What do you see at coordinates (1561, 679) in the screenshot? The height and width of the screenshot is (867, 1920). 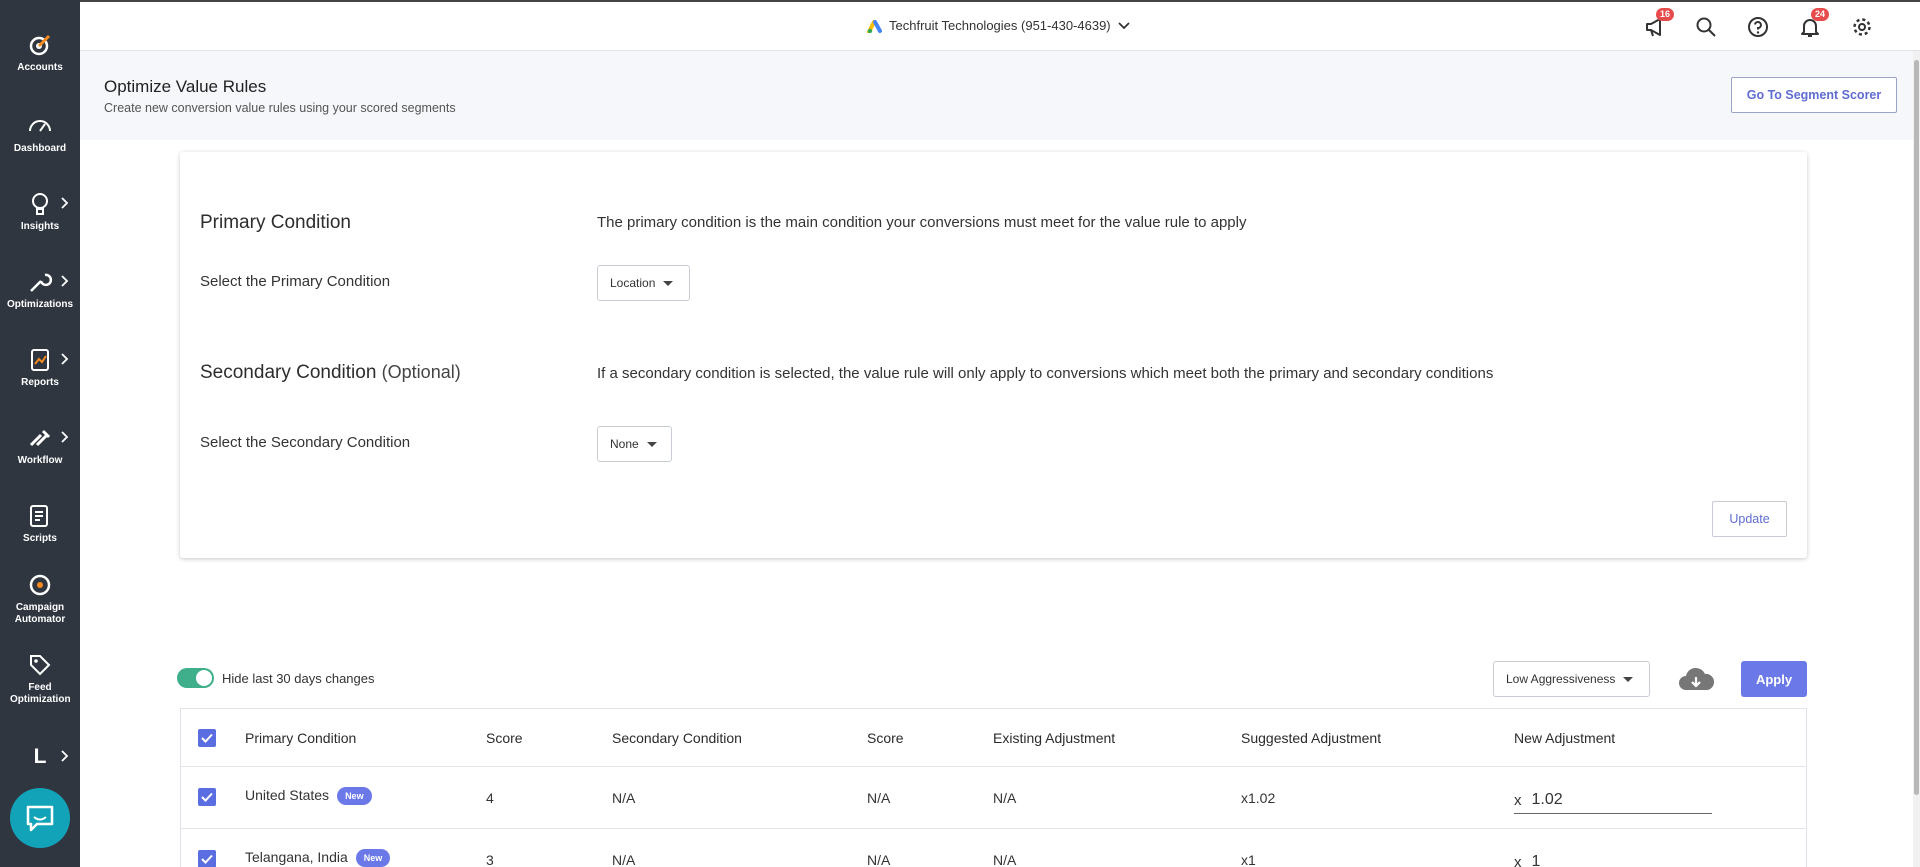 I see `aggressiveness-value: Low Aggressiveness` at bounding box center [1561, 679].